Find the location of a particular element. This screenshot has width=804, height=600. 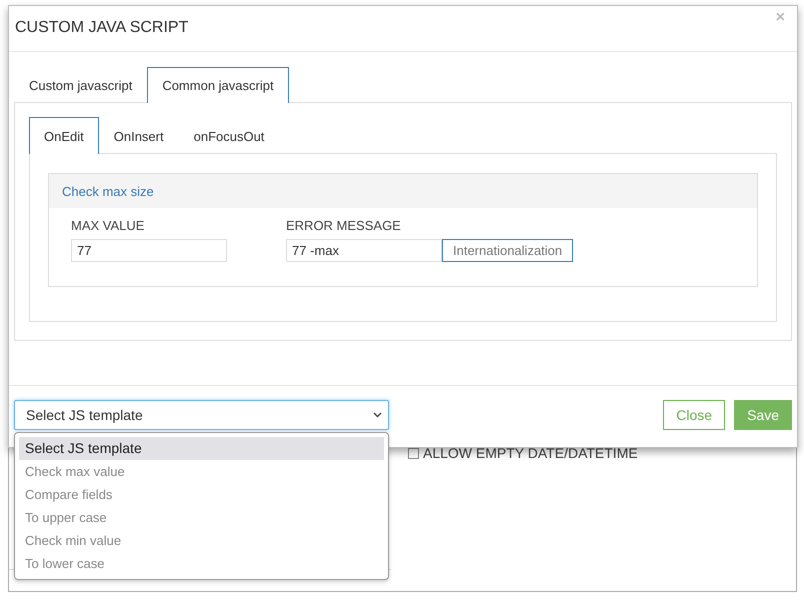

dropdown-option: To upper case is located at coordinates (201, 517).